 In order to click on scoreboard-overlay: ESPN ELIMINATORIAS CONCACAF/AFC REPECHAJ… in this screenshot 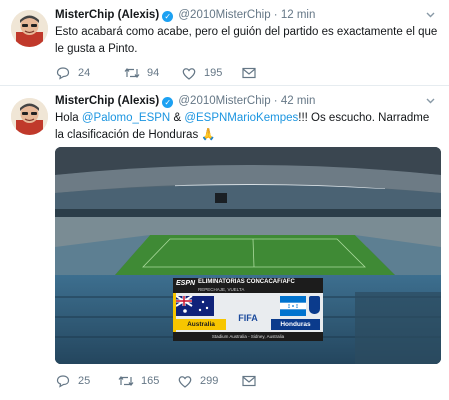, I will do `click(248, 309)`.